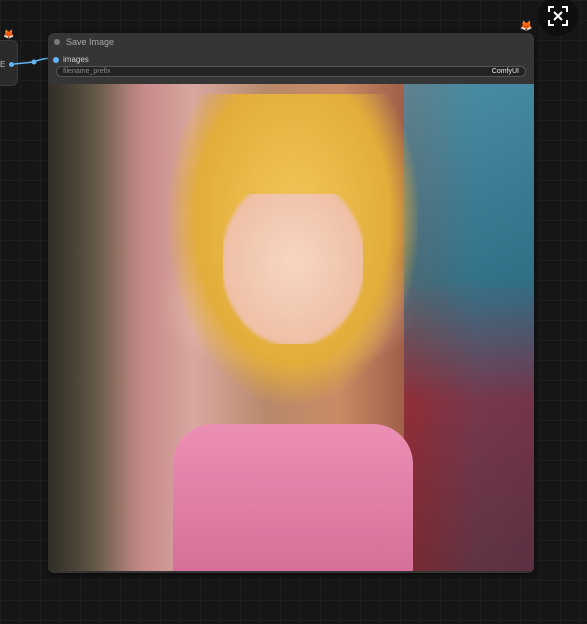 This screenshot has width=587, height=624. I want to click on fit-view-icon, so click(558, 16).